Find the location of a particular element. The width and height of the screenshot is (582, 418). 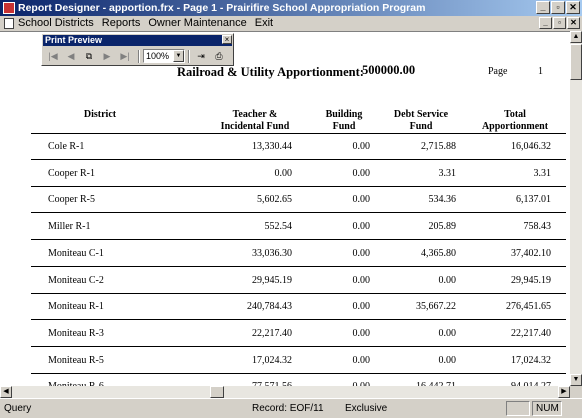

district-name: Moniteau C-2 is located at coordinates (76, 280).